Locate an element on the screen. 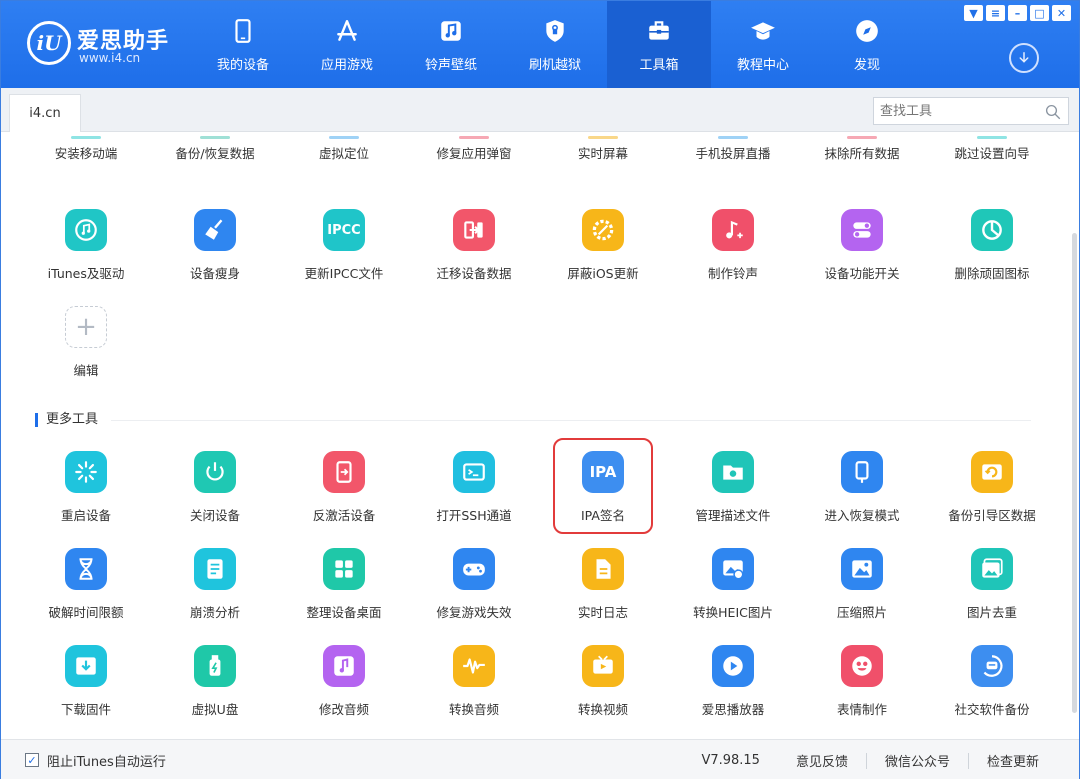  tool-restart: 重启设备 is located at coordinates (86, 496).